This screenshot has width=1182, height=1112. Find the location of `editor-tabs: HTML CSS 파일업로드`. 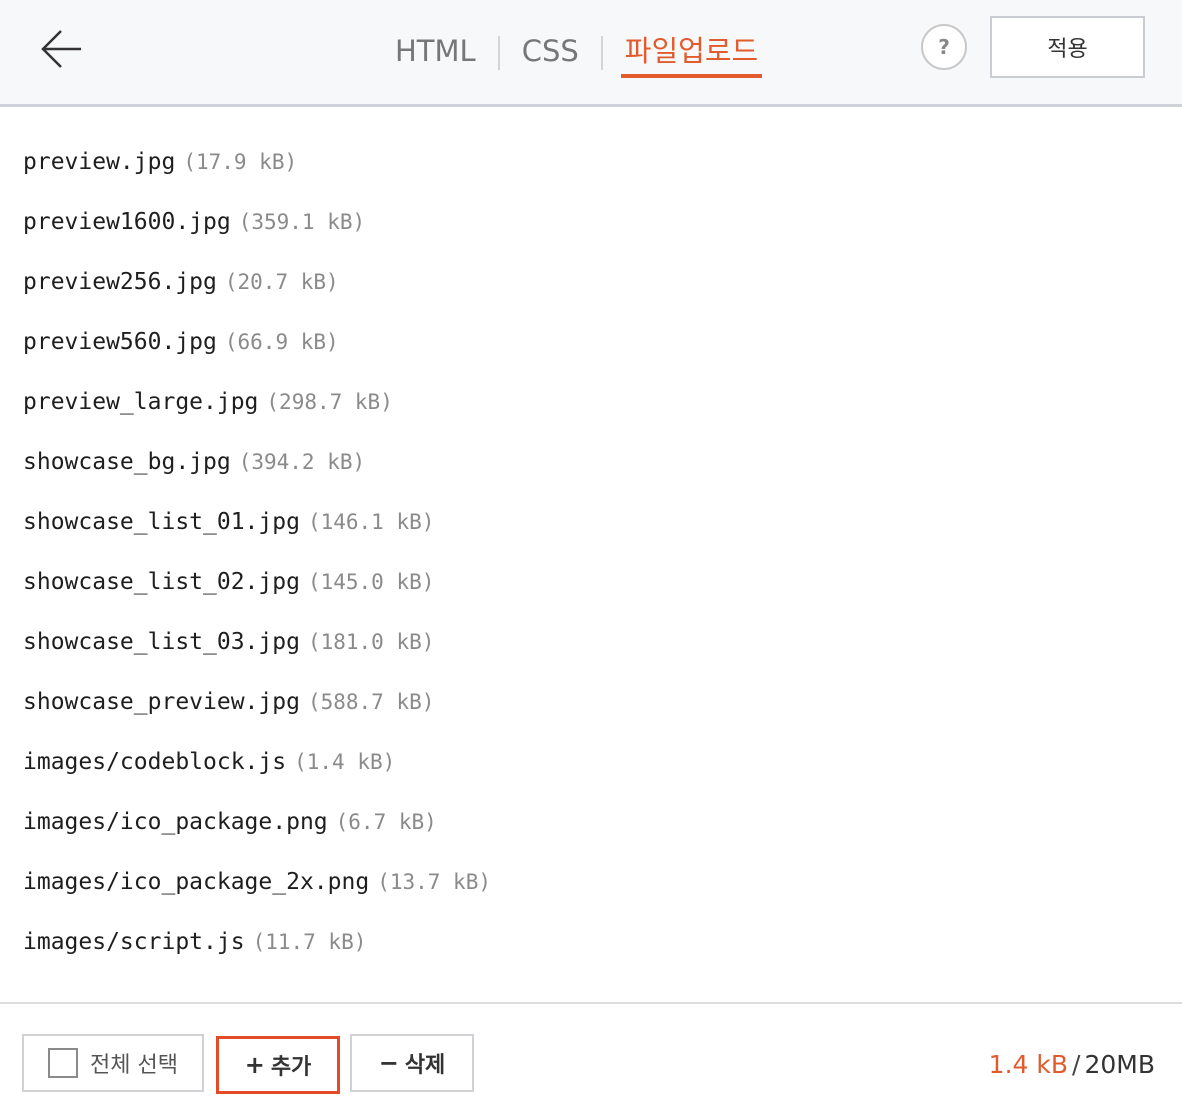

editor-tabs: HTML CSS 파일업로드 is located at coordinates (577, 53).